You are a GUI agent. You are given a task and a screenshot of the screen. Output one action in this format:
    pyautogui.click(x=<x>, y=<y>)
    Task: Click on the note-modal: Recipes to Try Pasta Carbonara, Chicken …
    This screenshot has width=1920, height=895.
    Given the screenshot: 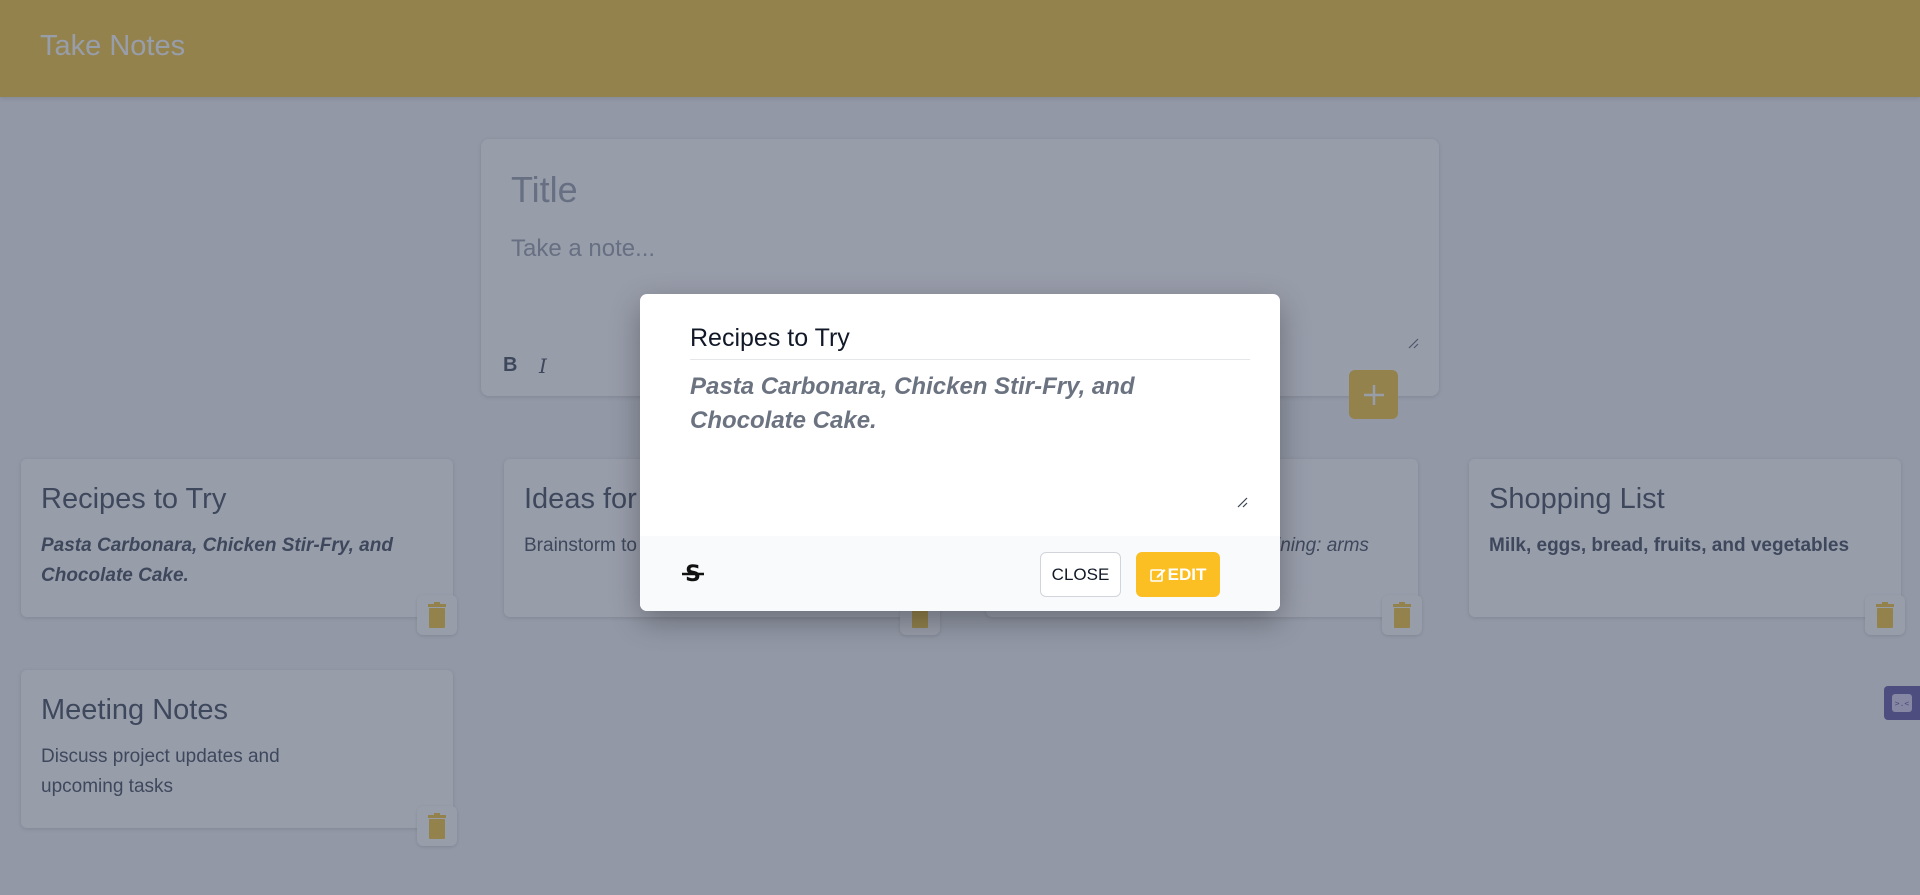 What is the action you would take?
    pyautogui.click(x=960, y=452)
    